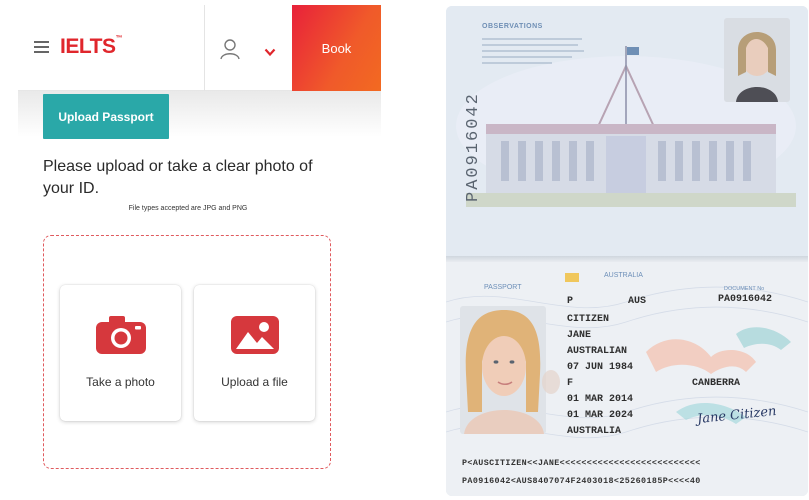 The width and height of the screenshot is (809, 500). What do you see at coordinates (594, 431) in the screenshot?
I see `issuing-authority-value: AUSTRALIA` at bounding box center [594, 431].